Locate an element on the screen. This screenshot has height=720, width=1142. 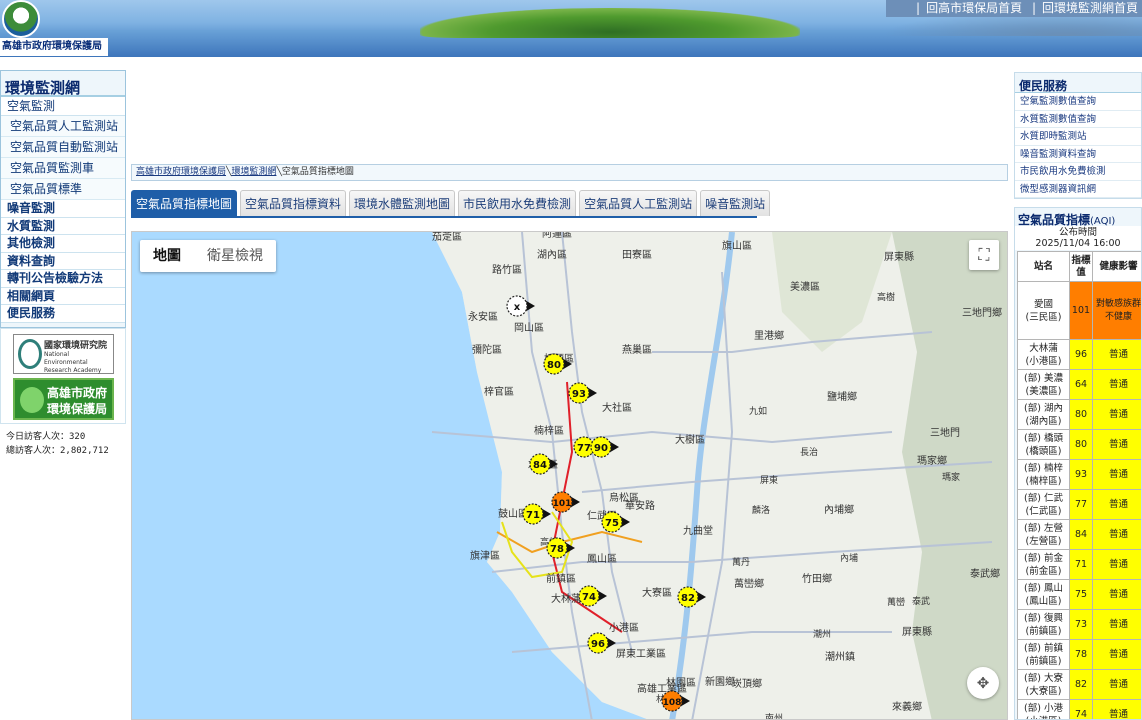
visitor-today: 今日訪客人次：320 is located at coordinates (46, 437).